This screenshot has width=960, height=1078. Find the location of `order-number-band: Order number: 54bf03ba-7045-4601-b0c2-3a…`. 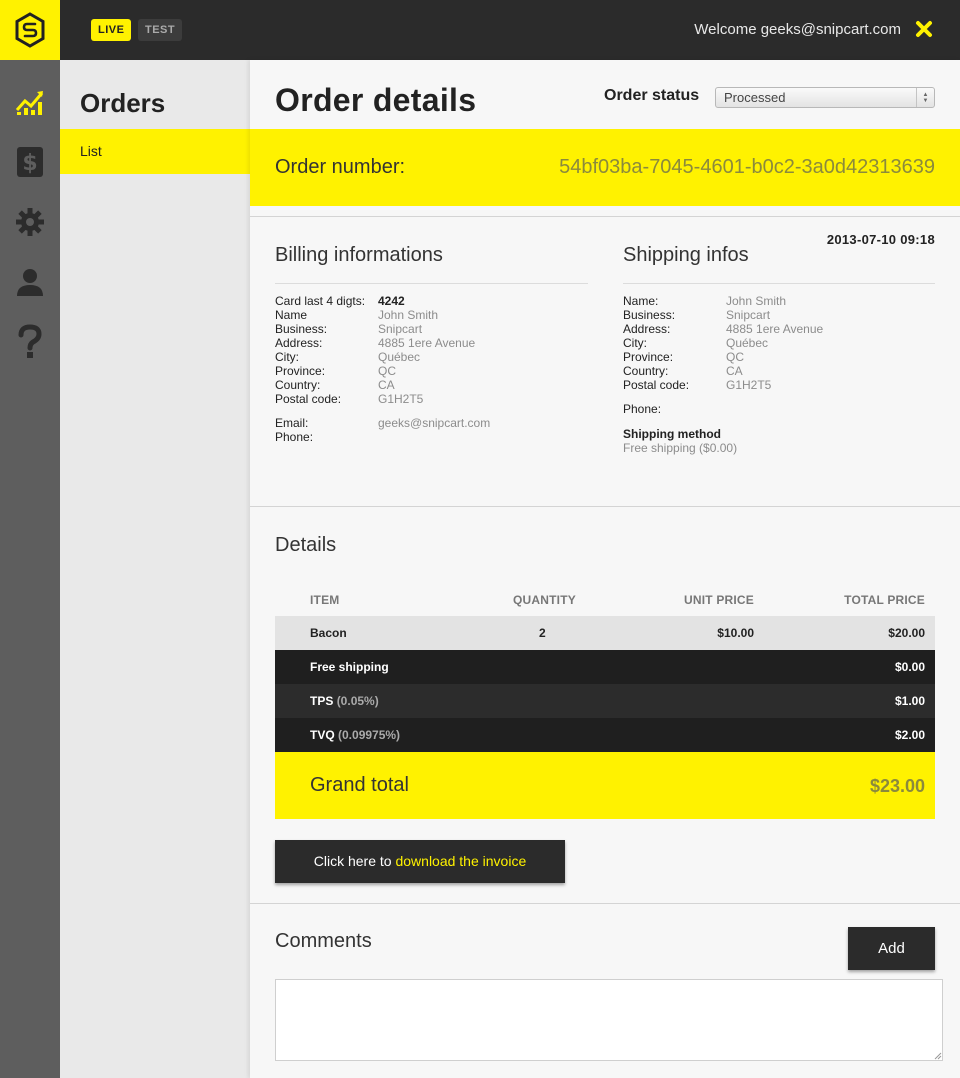

order-number-band: Order number: 54bf03ba-7045-4601-b0c2-3a… is located at coordinates (605, 167).